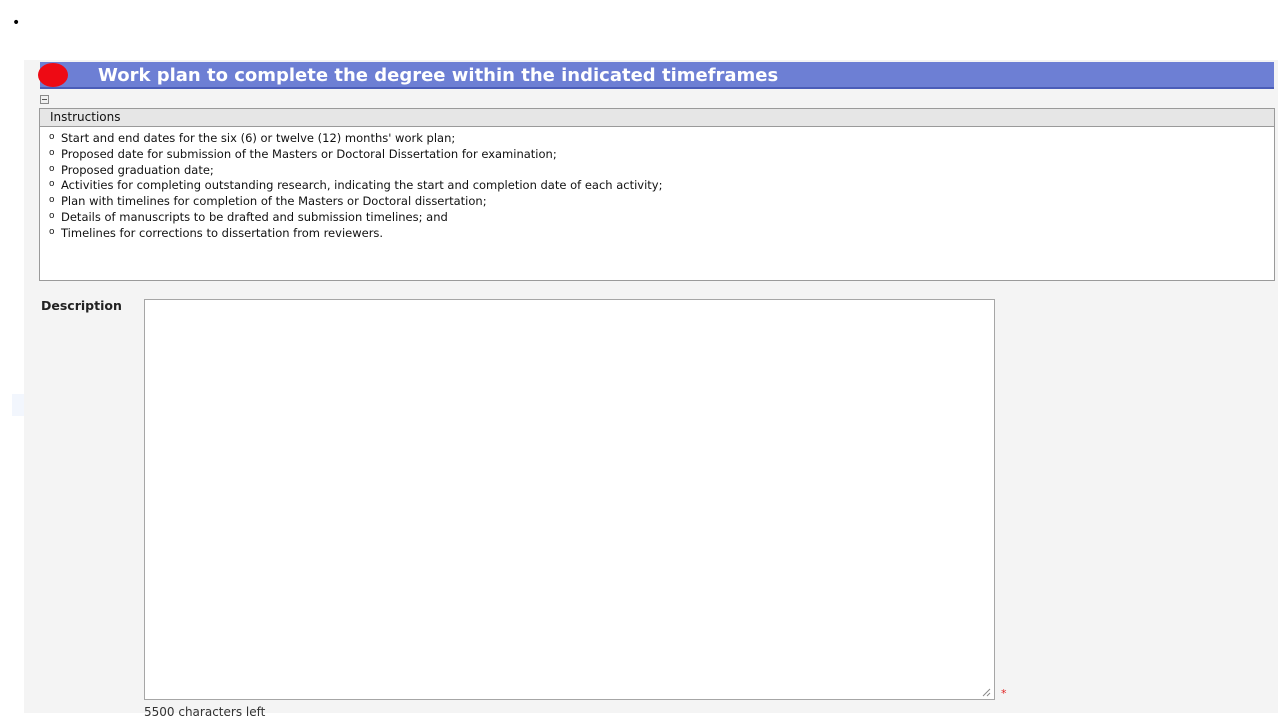  Describe the element at coordinates (53, 75) in the screenshot. I see `status-indicator-icon` at that location.